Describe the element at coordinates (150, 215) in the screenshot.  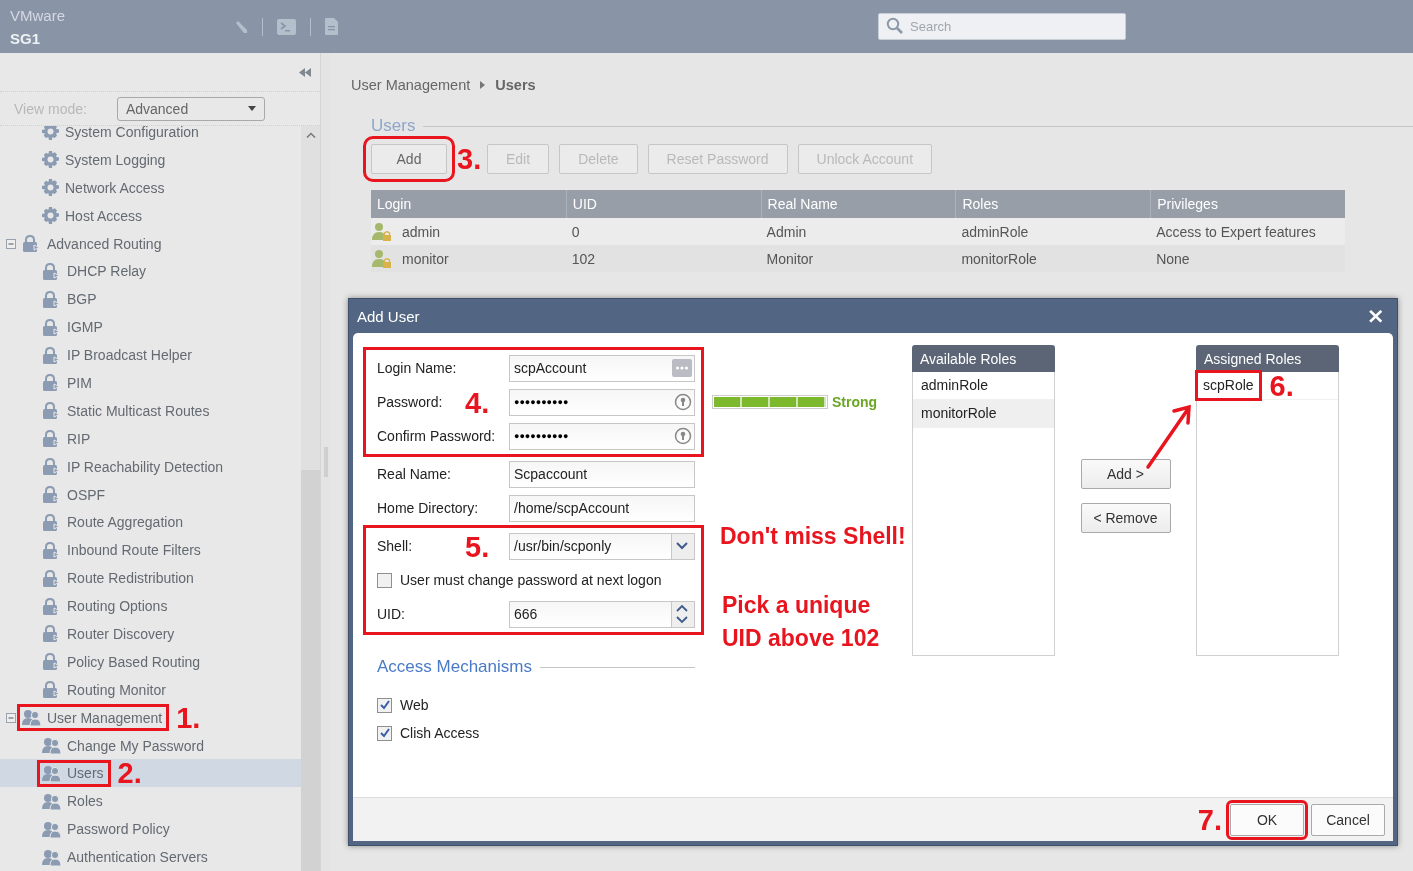
I see `tree-item: Host Access` at that location.